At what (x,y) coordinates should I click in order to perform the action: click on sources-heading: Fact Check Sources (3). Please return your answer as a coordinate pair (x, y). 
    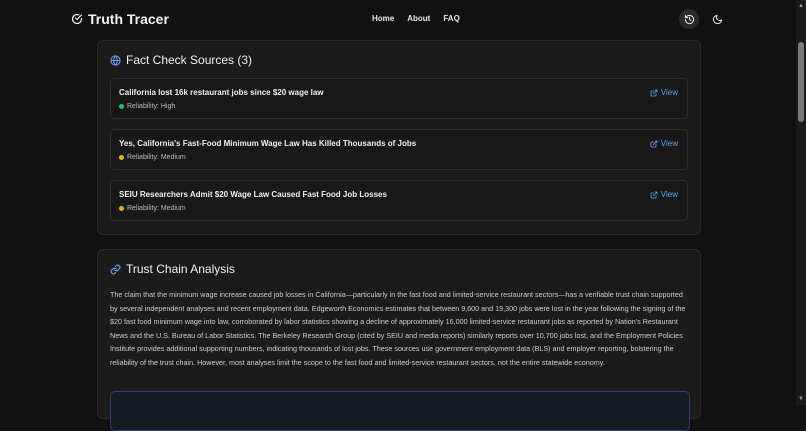
    Looking at the image, I should click on (181, 60).